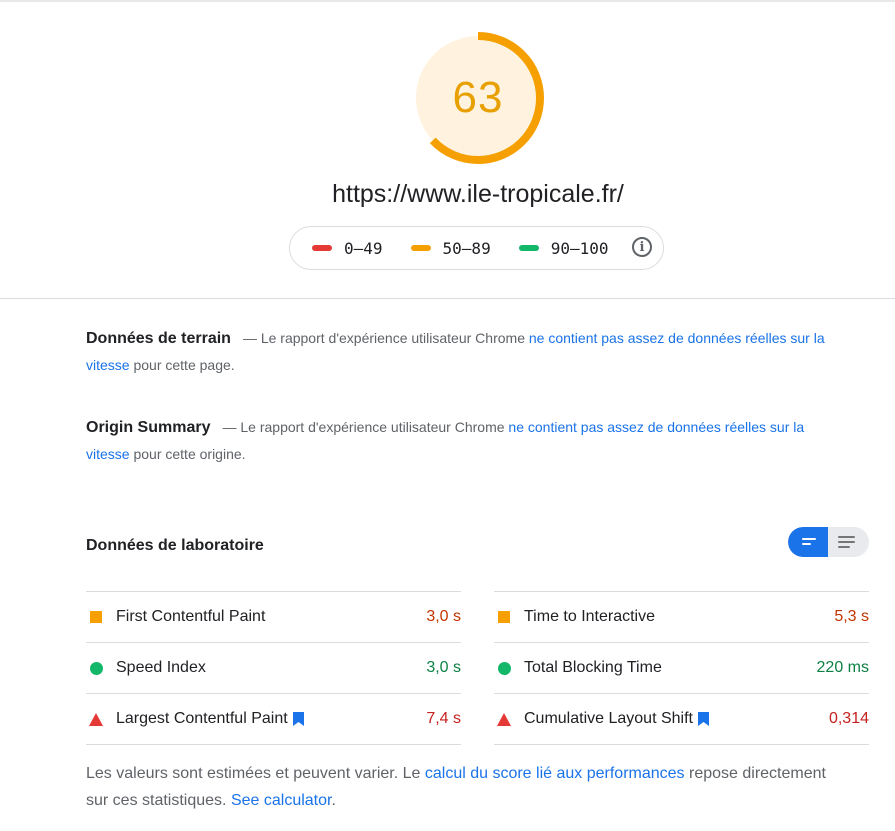 The height and width of the screenshot is (831, 895). Describe the element at coordinates (273, 616) in the screenshot. I see `metric-first-contentful-paint: First Contentful Paint 3,0 s` at that location.